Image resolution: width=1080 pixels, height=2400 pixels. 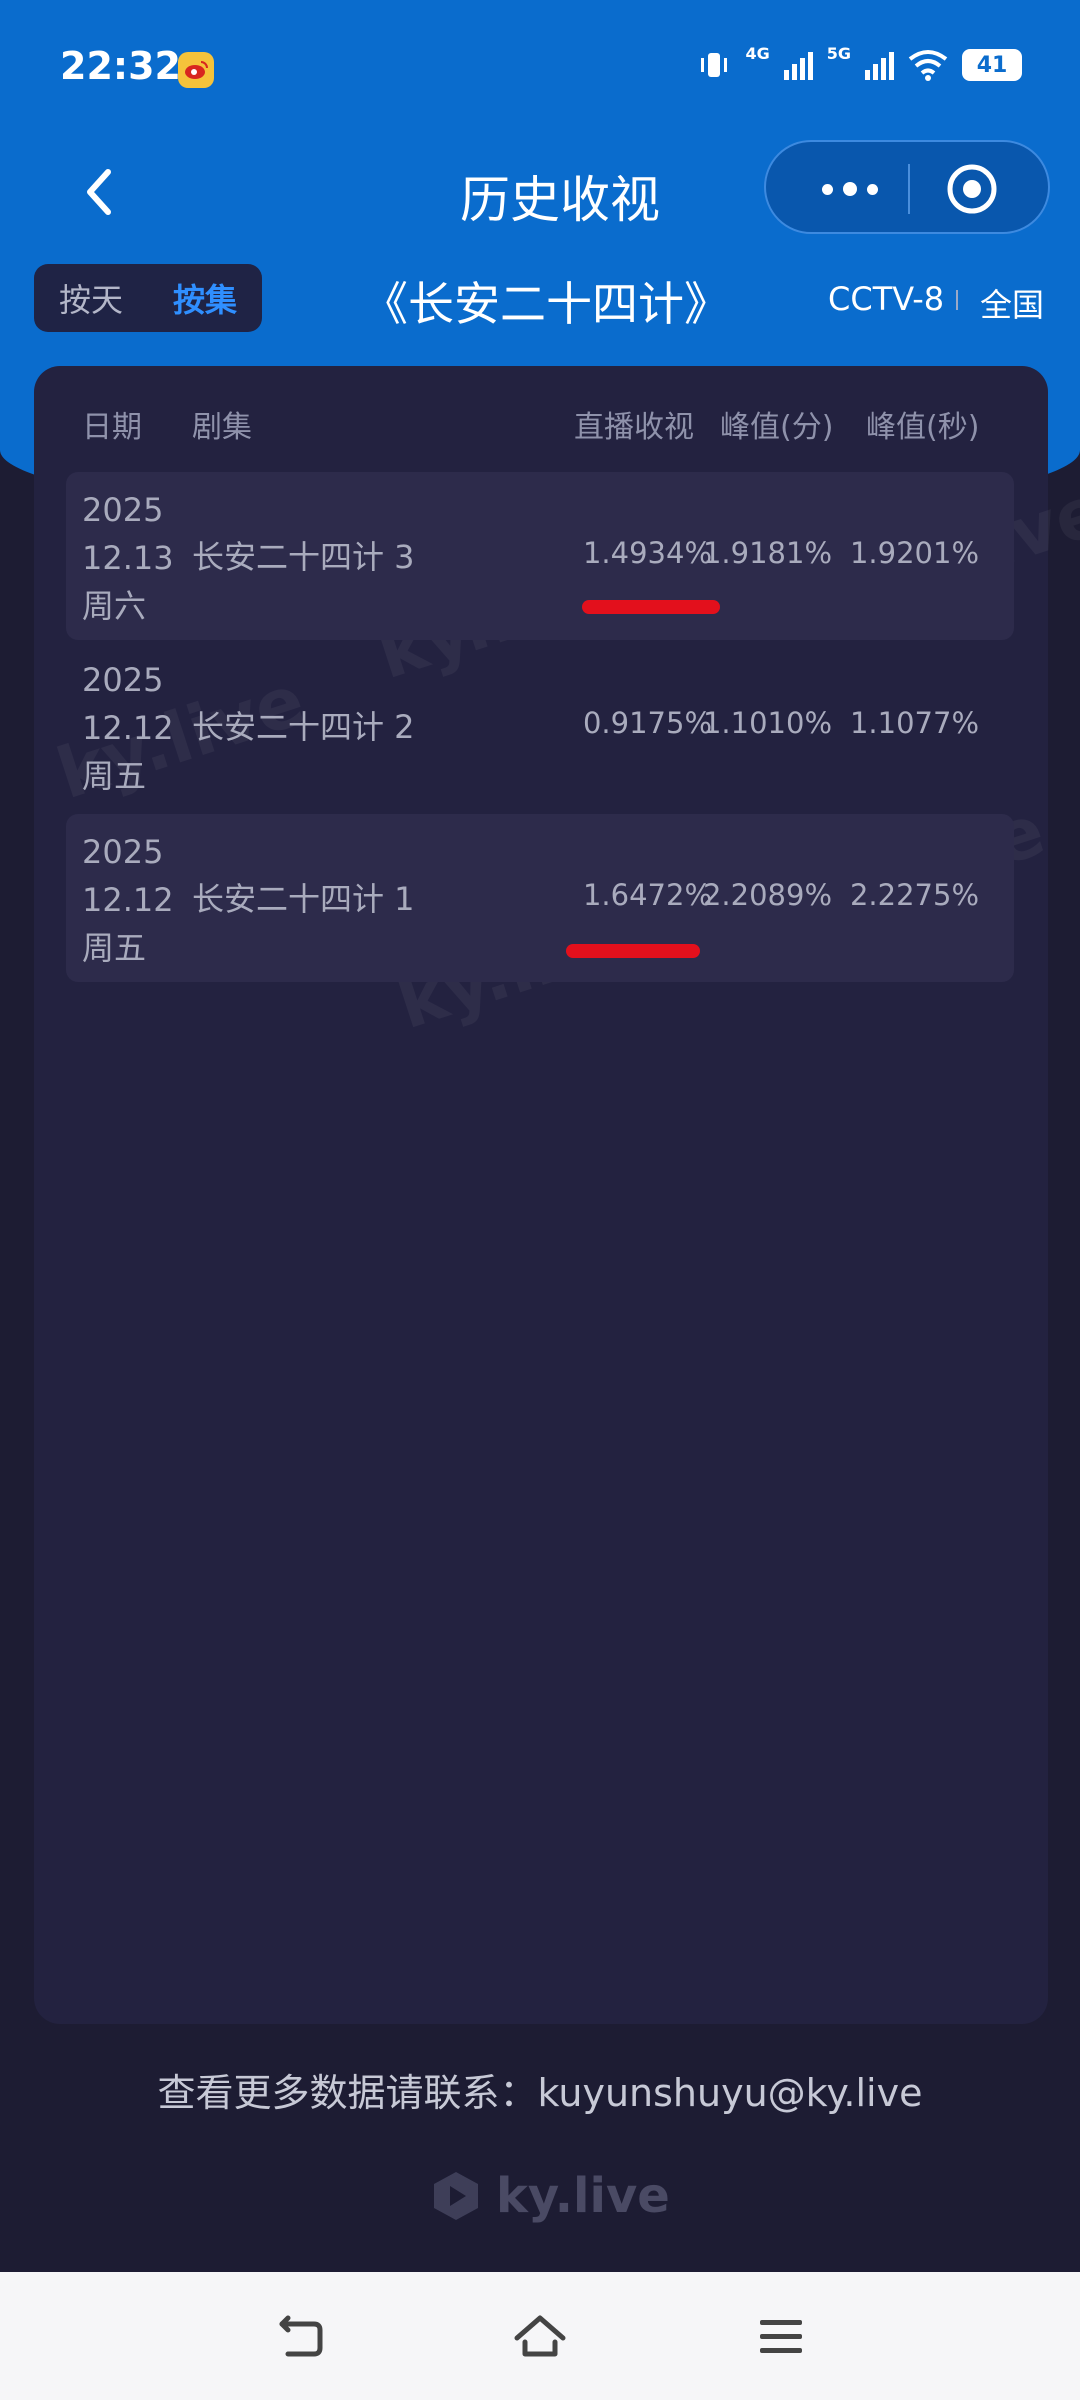 I want to click on network-5g-label: 5G, so click(x=838, y=53).